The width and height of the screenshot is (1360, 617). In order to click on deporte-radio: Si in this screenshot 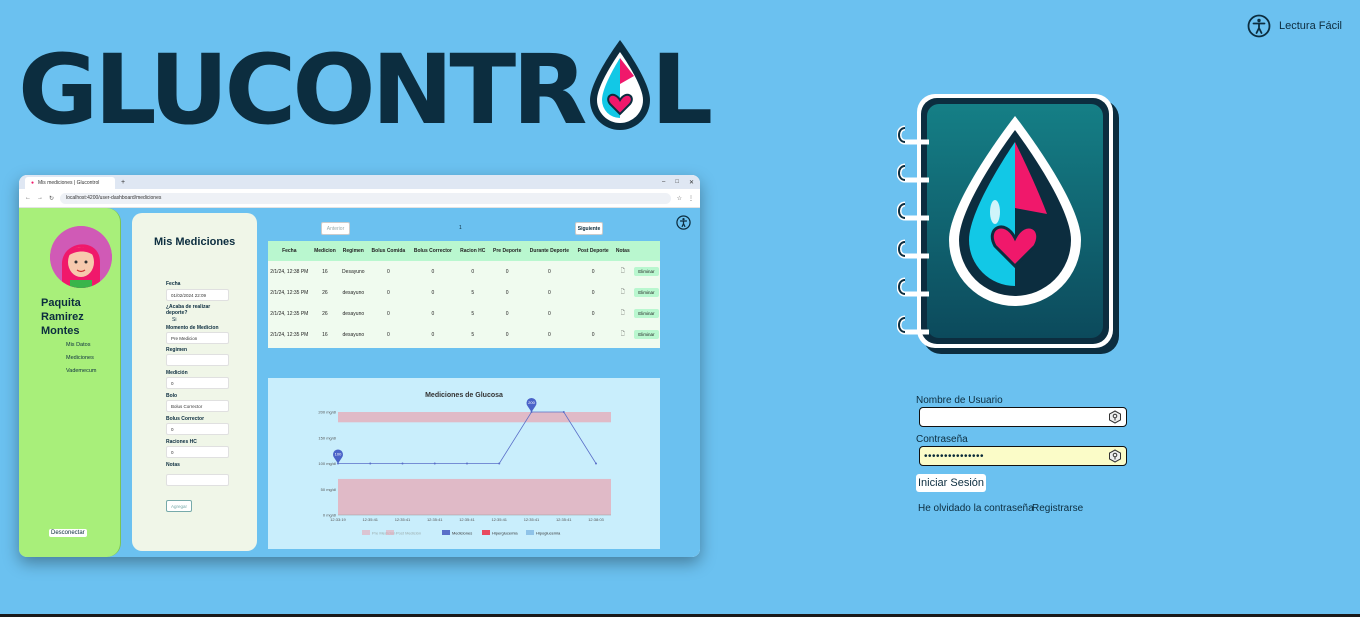, I will do `click(174, 320)`.